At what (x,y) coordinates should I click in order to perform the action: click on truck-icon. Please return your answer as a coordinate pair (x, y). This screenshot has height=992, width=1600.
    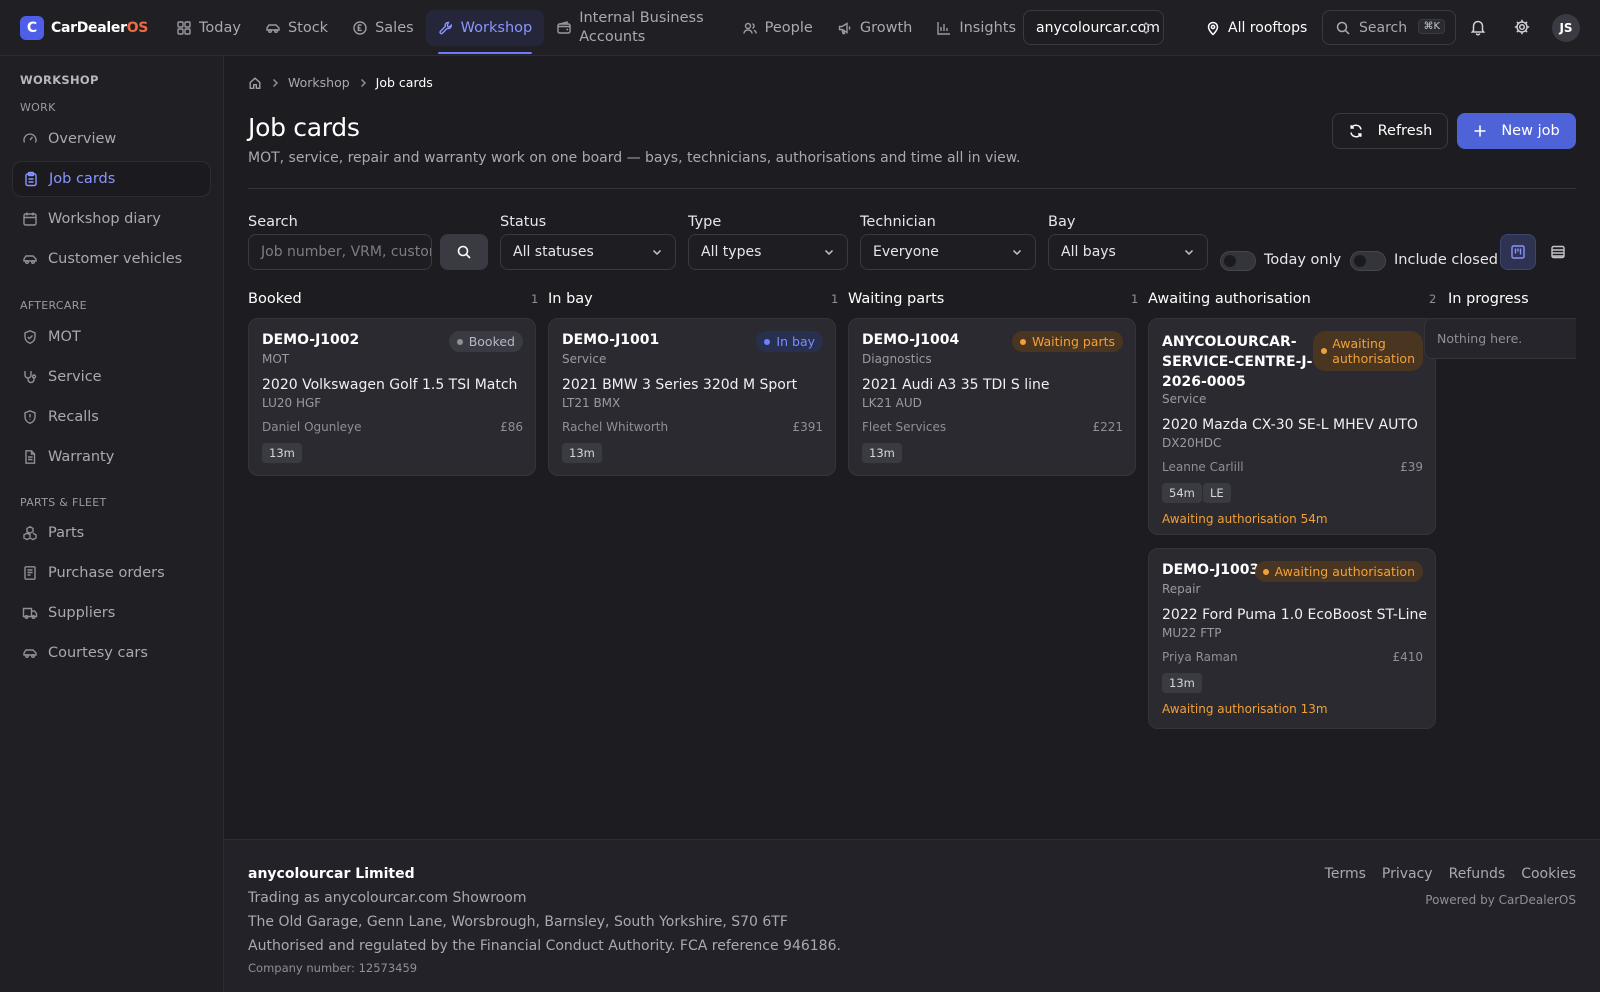
    Looking at the image, I should click on (30, 613).